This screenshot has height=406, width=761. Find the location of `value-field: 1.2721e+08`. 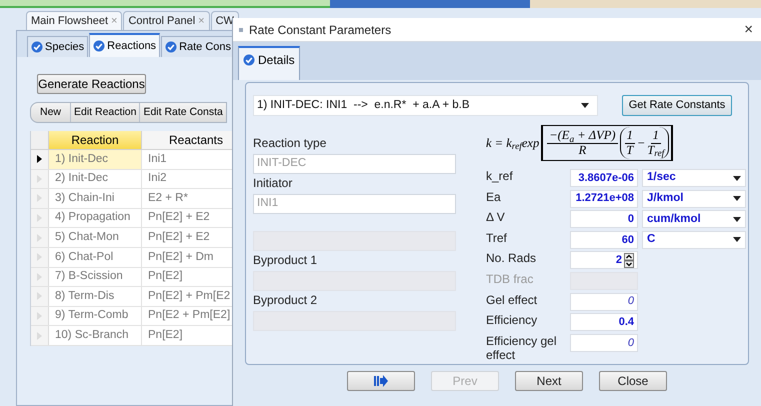

value-field: 1.2721e+08 is located at coordinates (604, 199).